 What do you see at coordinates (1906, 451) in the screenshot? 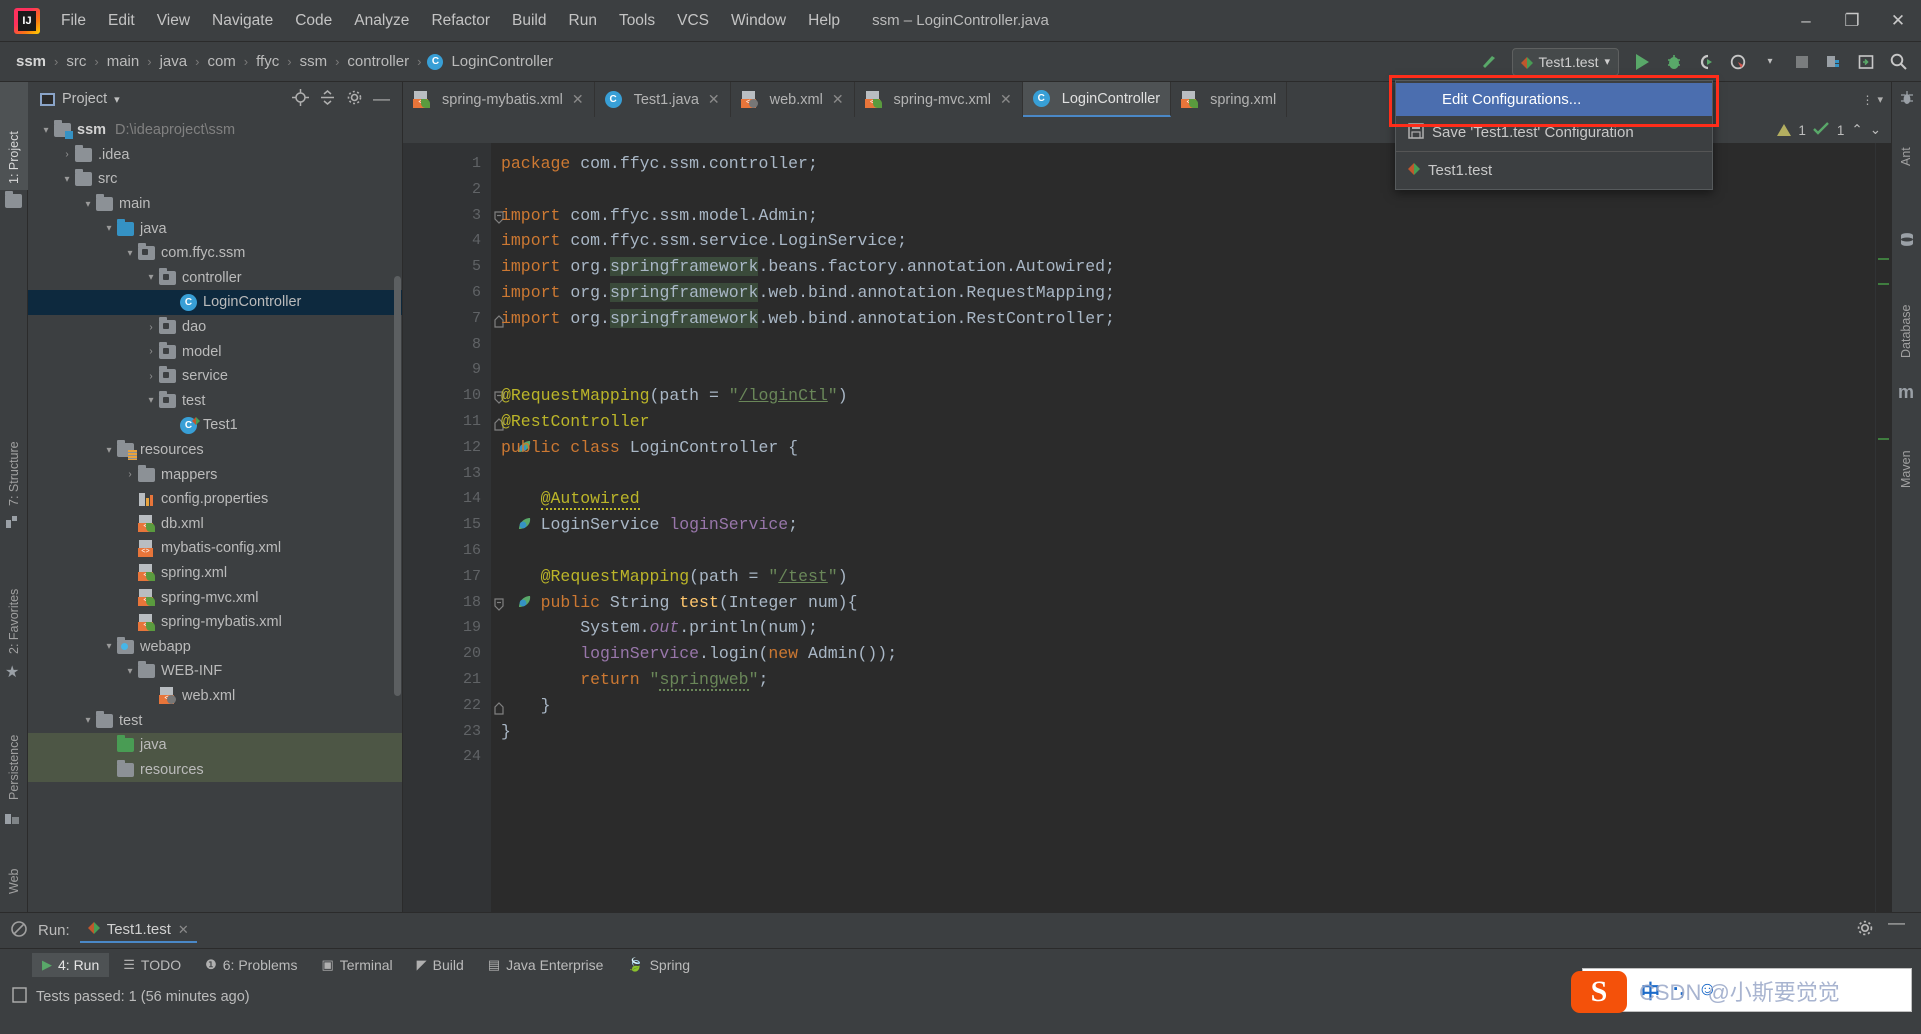
I see `sidebar-item-maven: Maven` at bounding box center [1906, 451].